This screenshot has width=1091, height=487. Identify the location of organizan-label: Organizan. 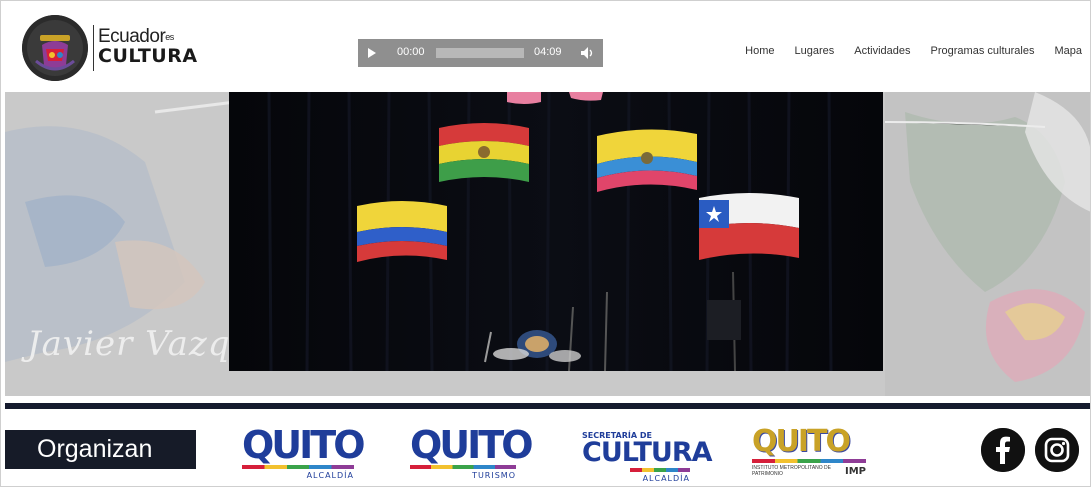
(100, 449).